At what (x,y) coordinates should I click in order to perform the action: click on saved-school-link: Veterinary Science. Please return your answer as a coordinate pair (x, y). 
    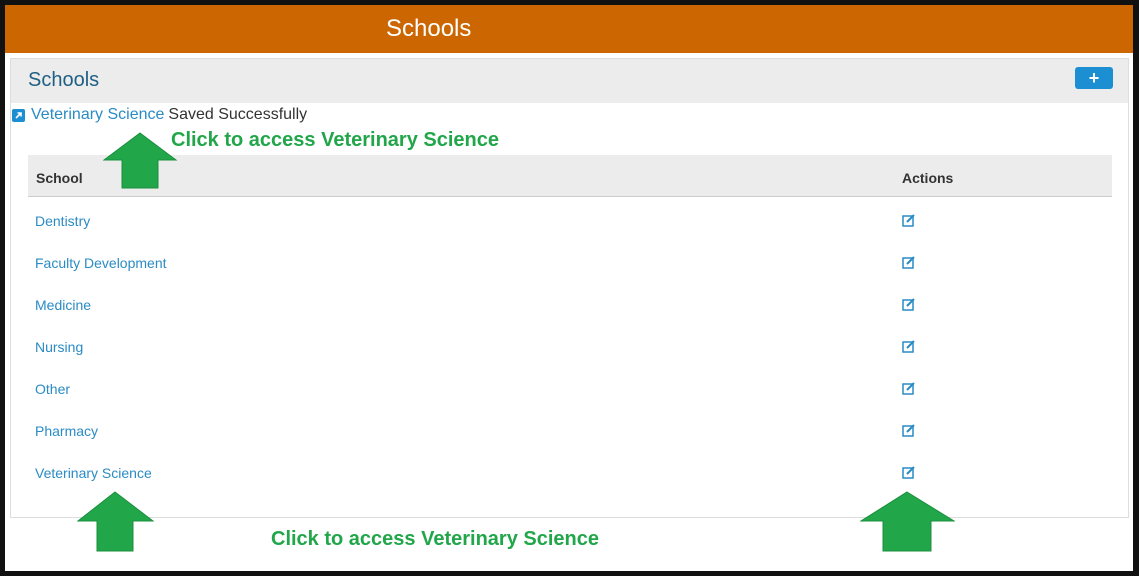
    Looking at the image, I should click on (97, 115).